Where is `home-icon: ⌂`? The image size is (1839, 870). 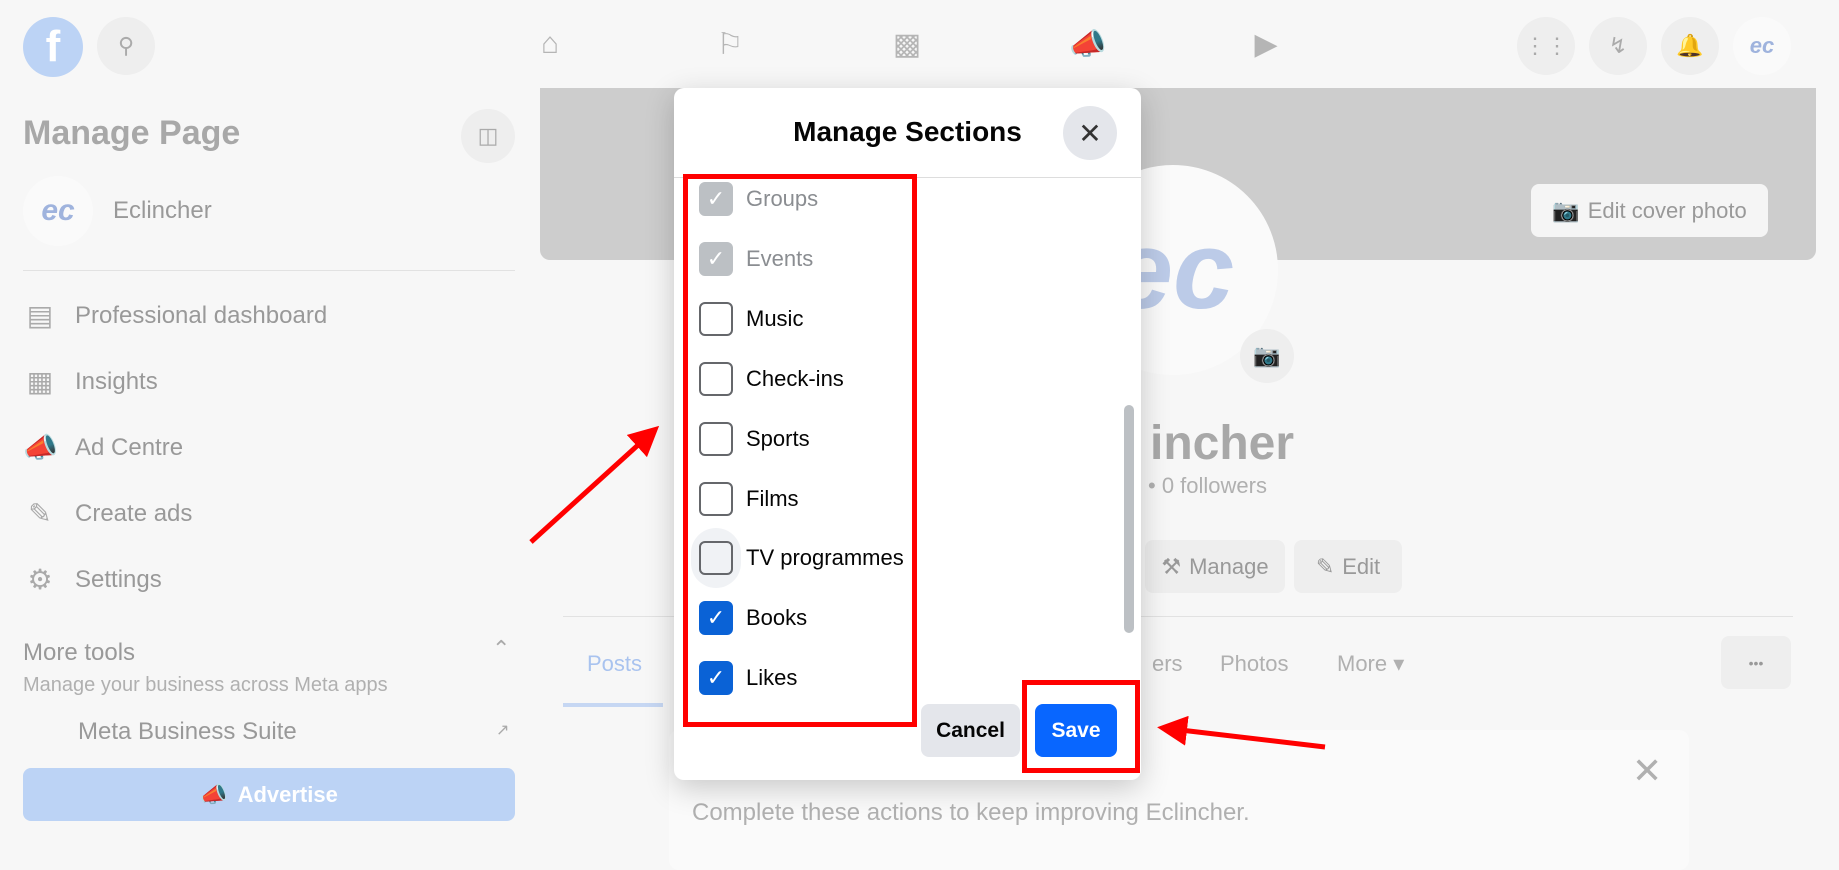 home-icon: ⌂ is located at coordinates (550, 44).